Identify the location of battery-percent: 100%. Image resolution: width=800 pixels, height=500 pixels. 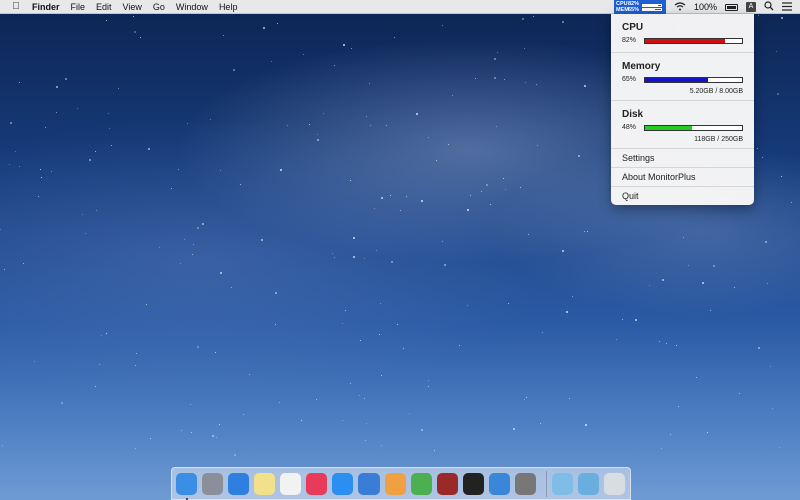
(705, 7).